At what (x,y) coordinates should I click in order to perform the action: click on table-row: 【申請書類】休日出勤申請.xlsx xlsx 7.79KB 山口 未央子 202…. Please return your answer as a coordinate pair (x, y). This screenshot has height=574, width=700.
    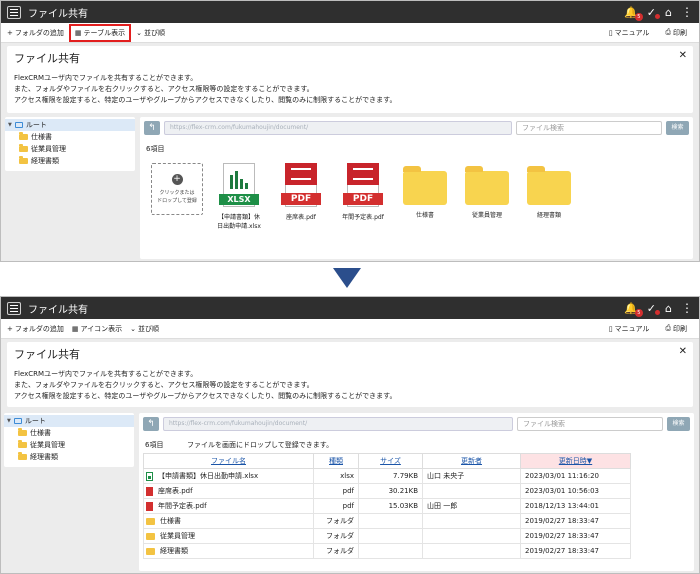
    Looking at the image, I should click on (387, 476).